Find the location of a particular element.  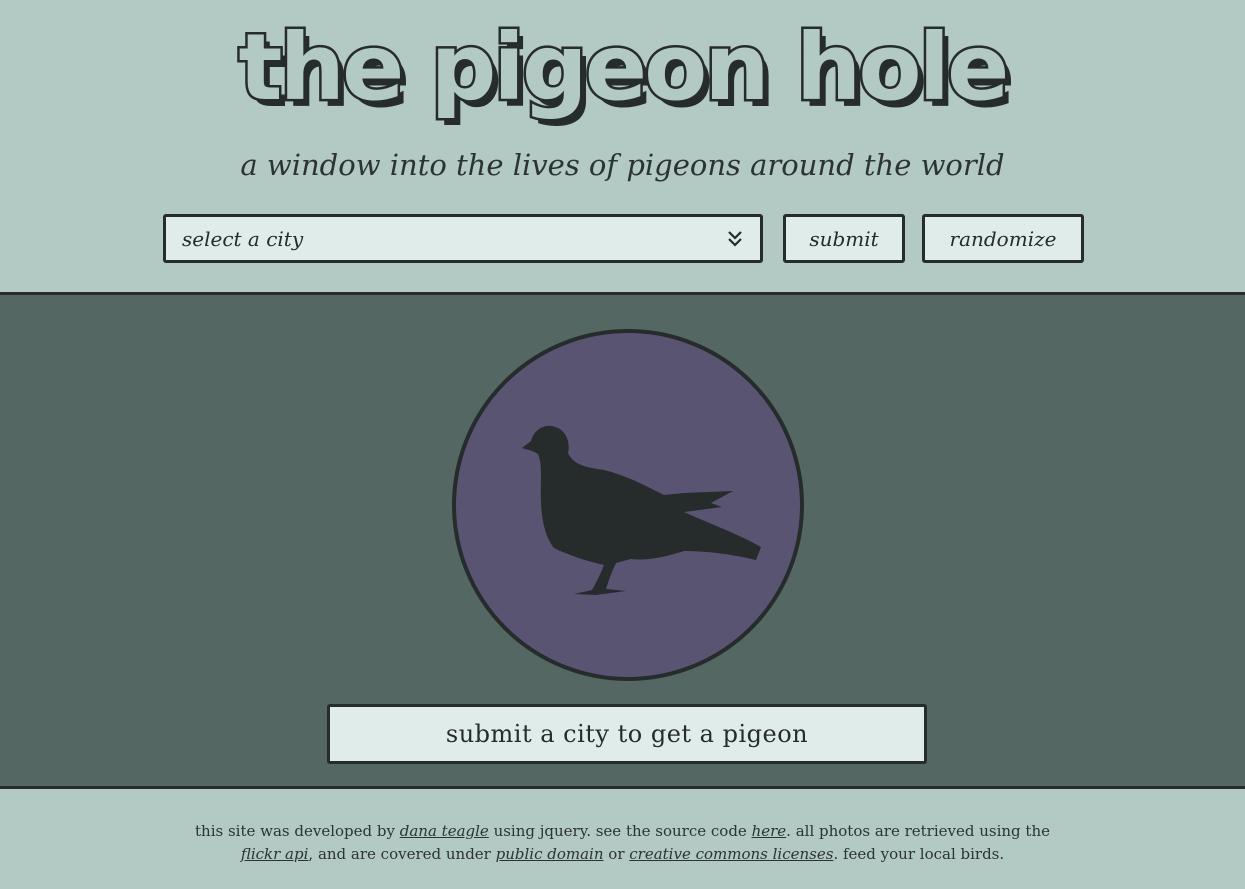

footer-text: . all photos are retrieved using the is located at coordinates (918, 831).